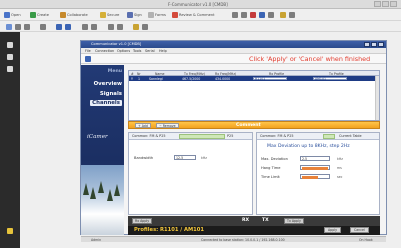  What do you see at coordinates (9, 27) in the screenshot?
I see `save-icon` at bounding box center [9, 27].